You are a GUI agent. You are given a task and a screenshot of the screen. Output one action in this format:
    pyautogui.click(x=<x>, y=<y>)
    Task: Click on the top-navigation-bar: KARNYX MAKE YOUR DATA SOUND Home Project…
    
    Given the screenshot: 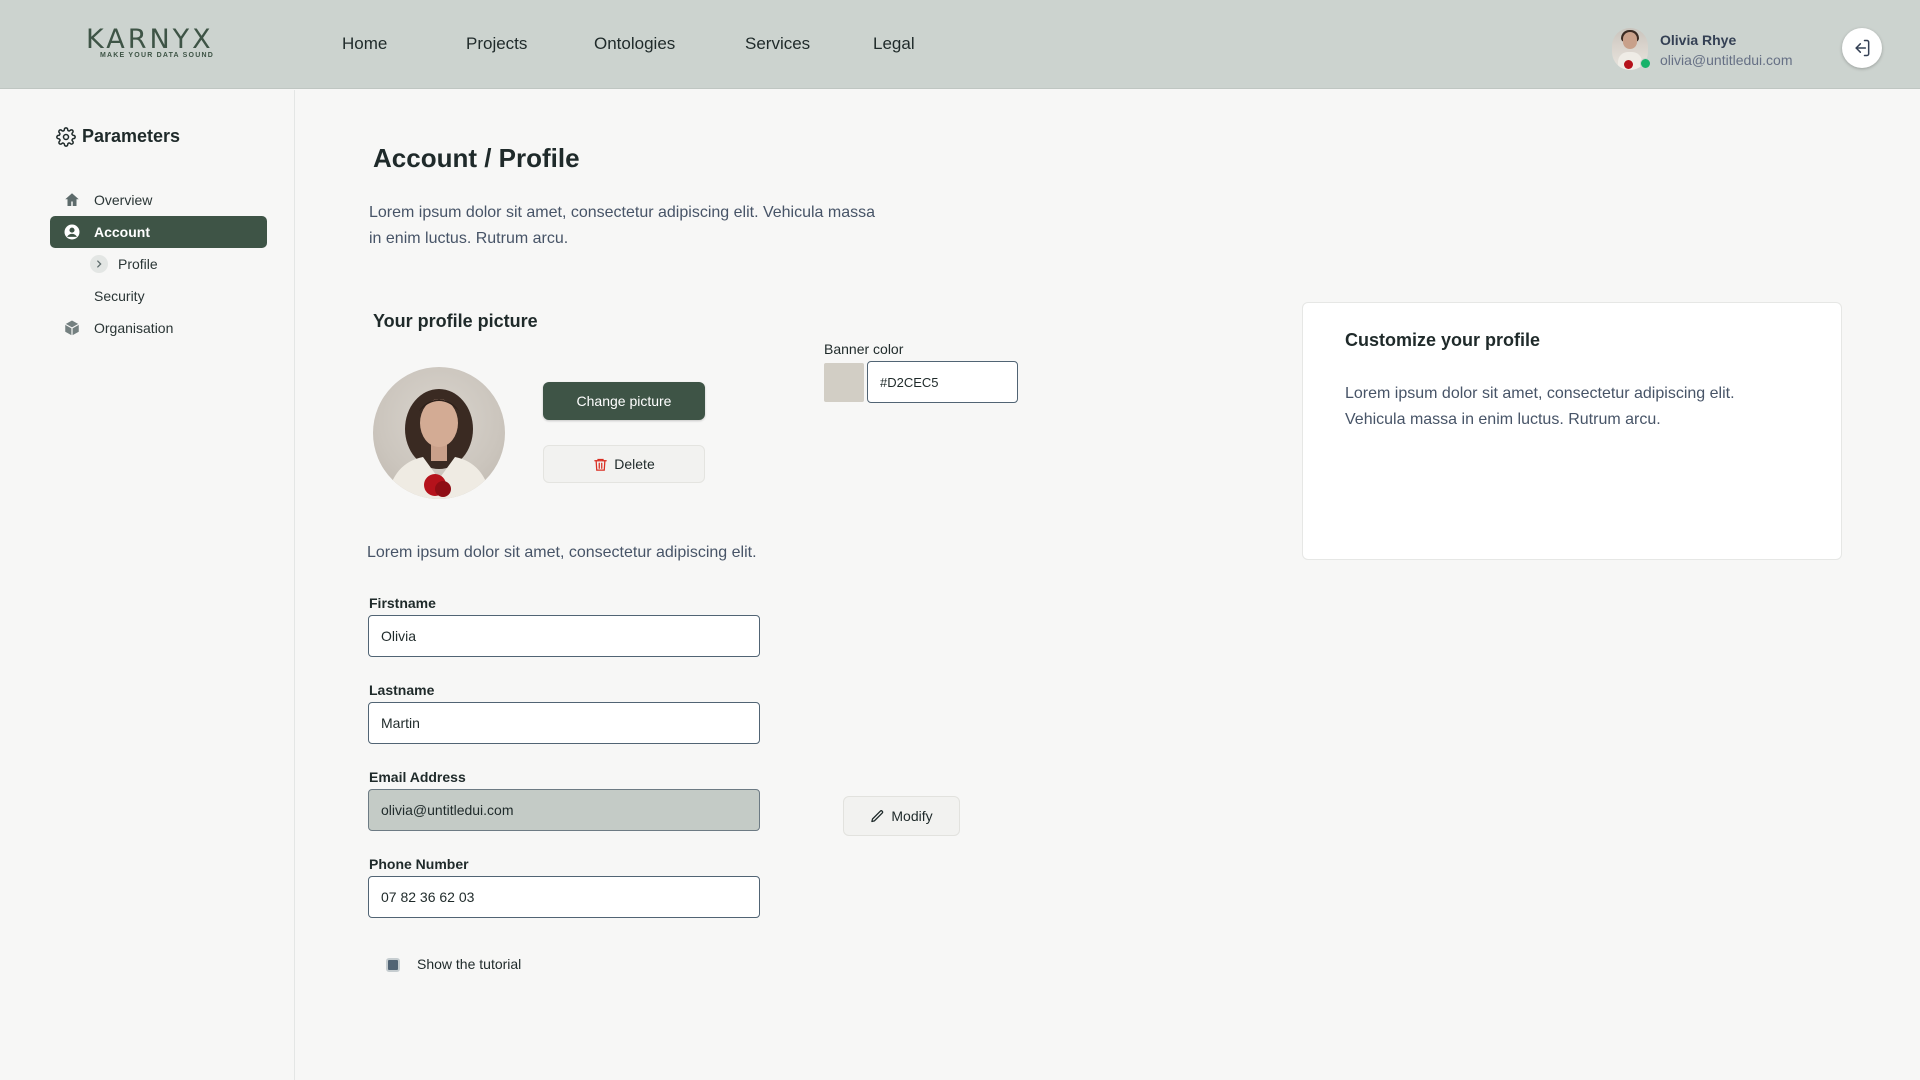 What is the action you would take?
    pyautogui.click(x=960, y=44)
    